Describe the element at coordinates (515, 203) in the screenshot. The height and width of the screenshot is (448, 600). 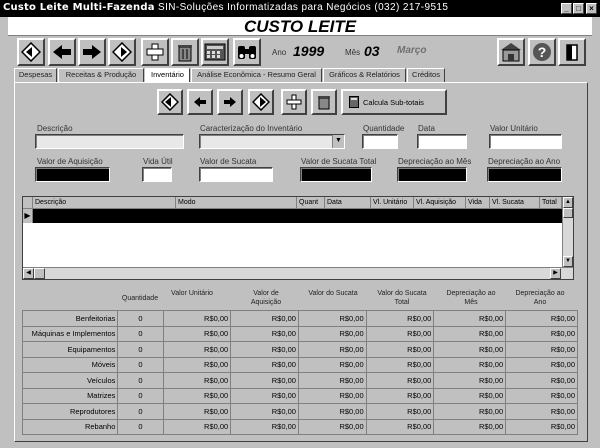
I see `col-vl-sucata: Vl. Sucata` at that location.